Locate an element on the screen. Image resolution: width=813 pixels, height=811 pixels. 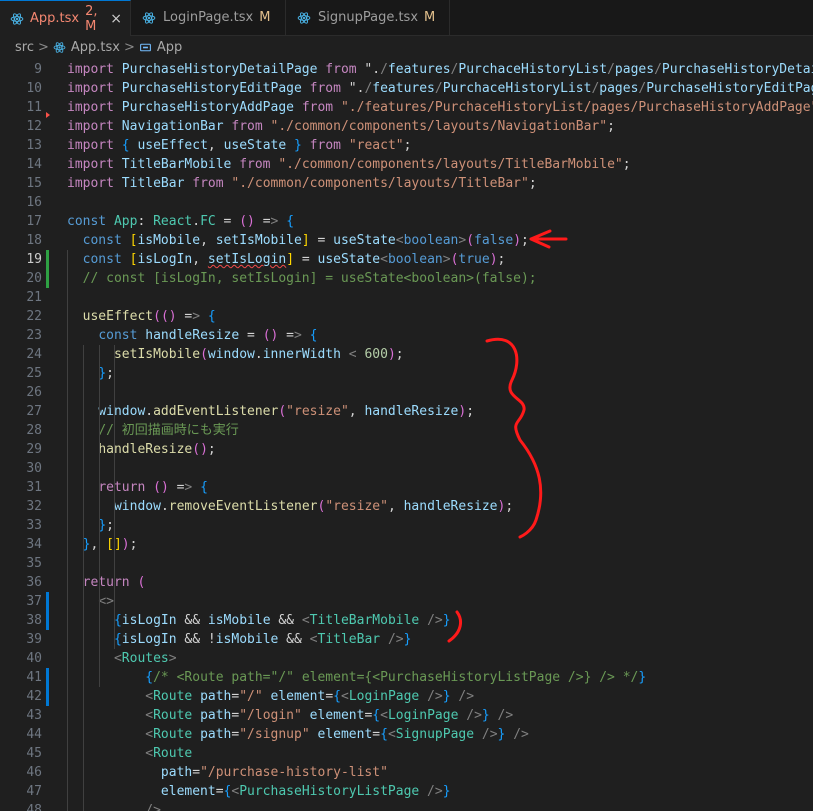
code-line: 47 element={<PurchaseHistoryListPage />} is located at coordinates (406, 791).